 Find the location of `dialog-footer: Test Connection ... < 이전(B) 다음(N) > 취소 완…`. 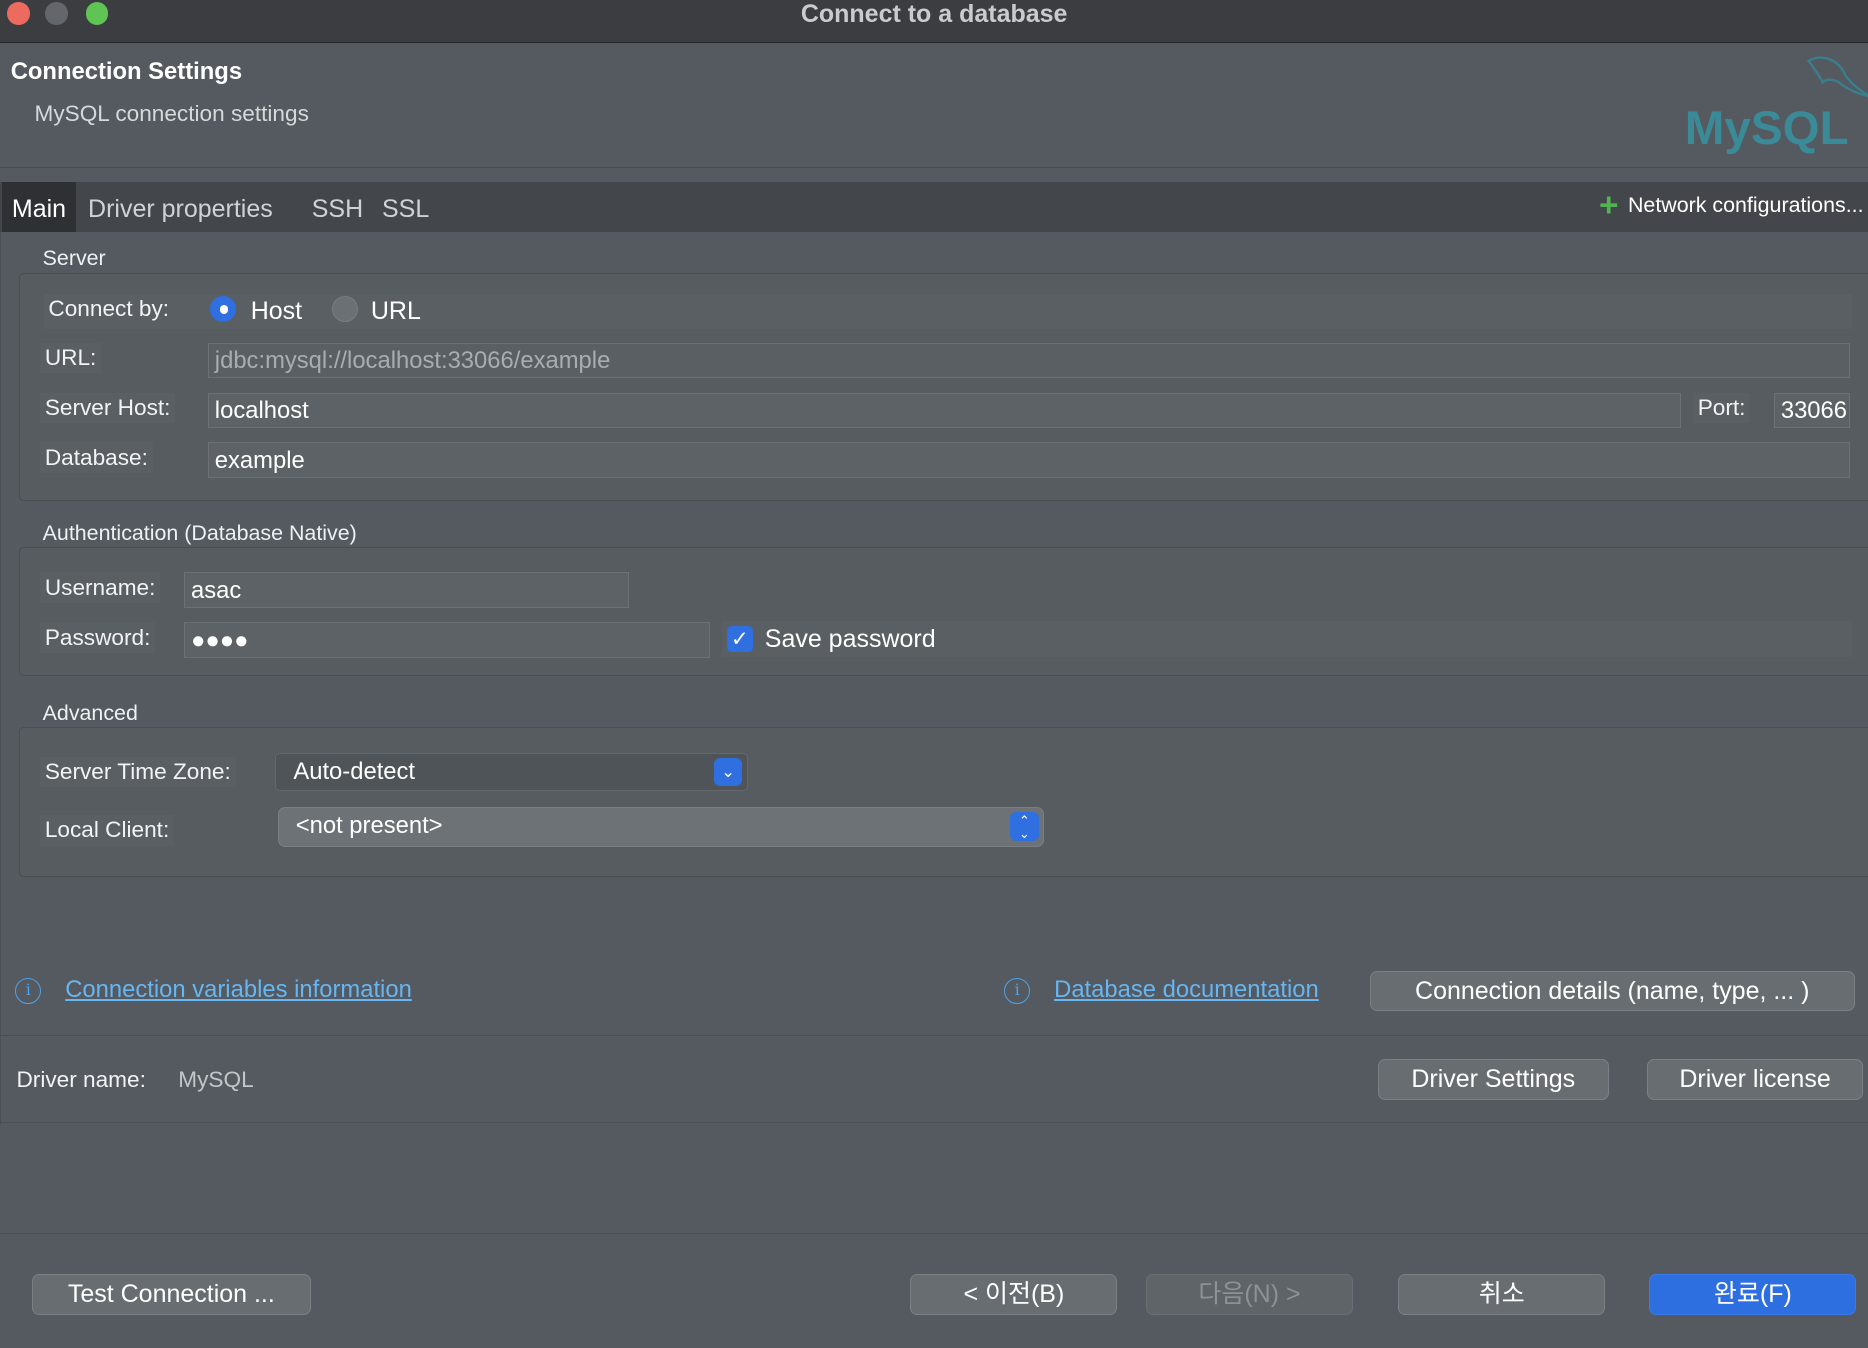

dialog-footer: Test Connection ... < 이전(B) 다음(N) > 취소 완… is located at coordinates (934, 1290).